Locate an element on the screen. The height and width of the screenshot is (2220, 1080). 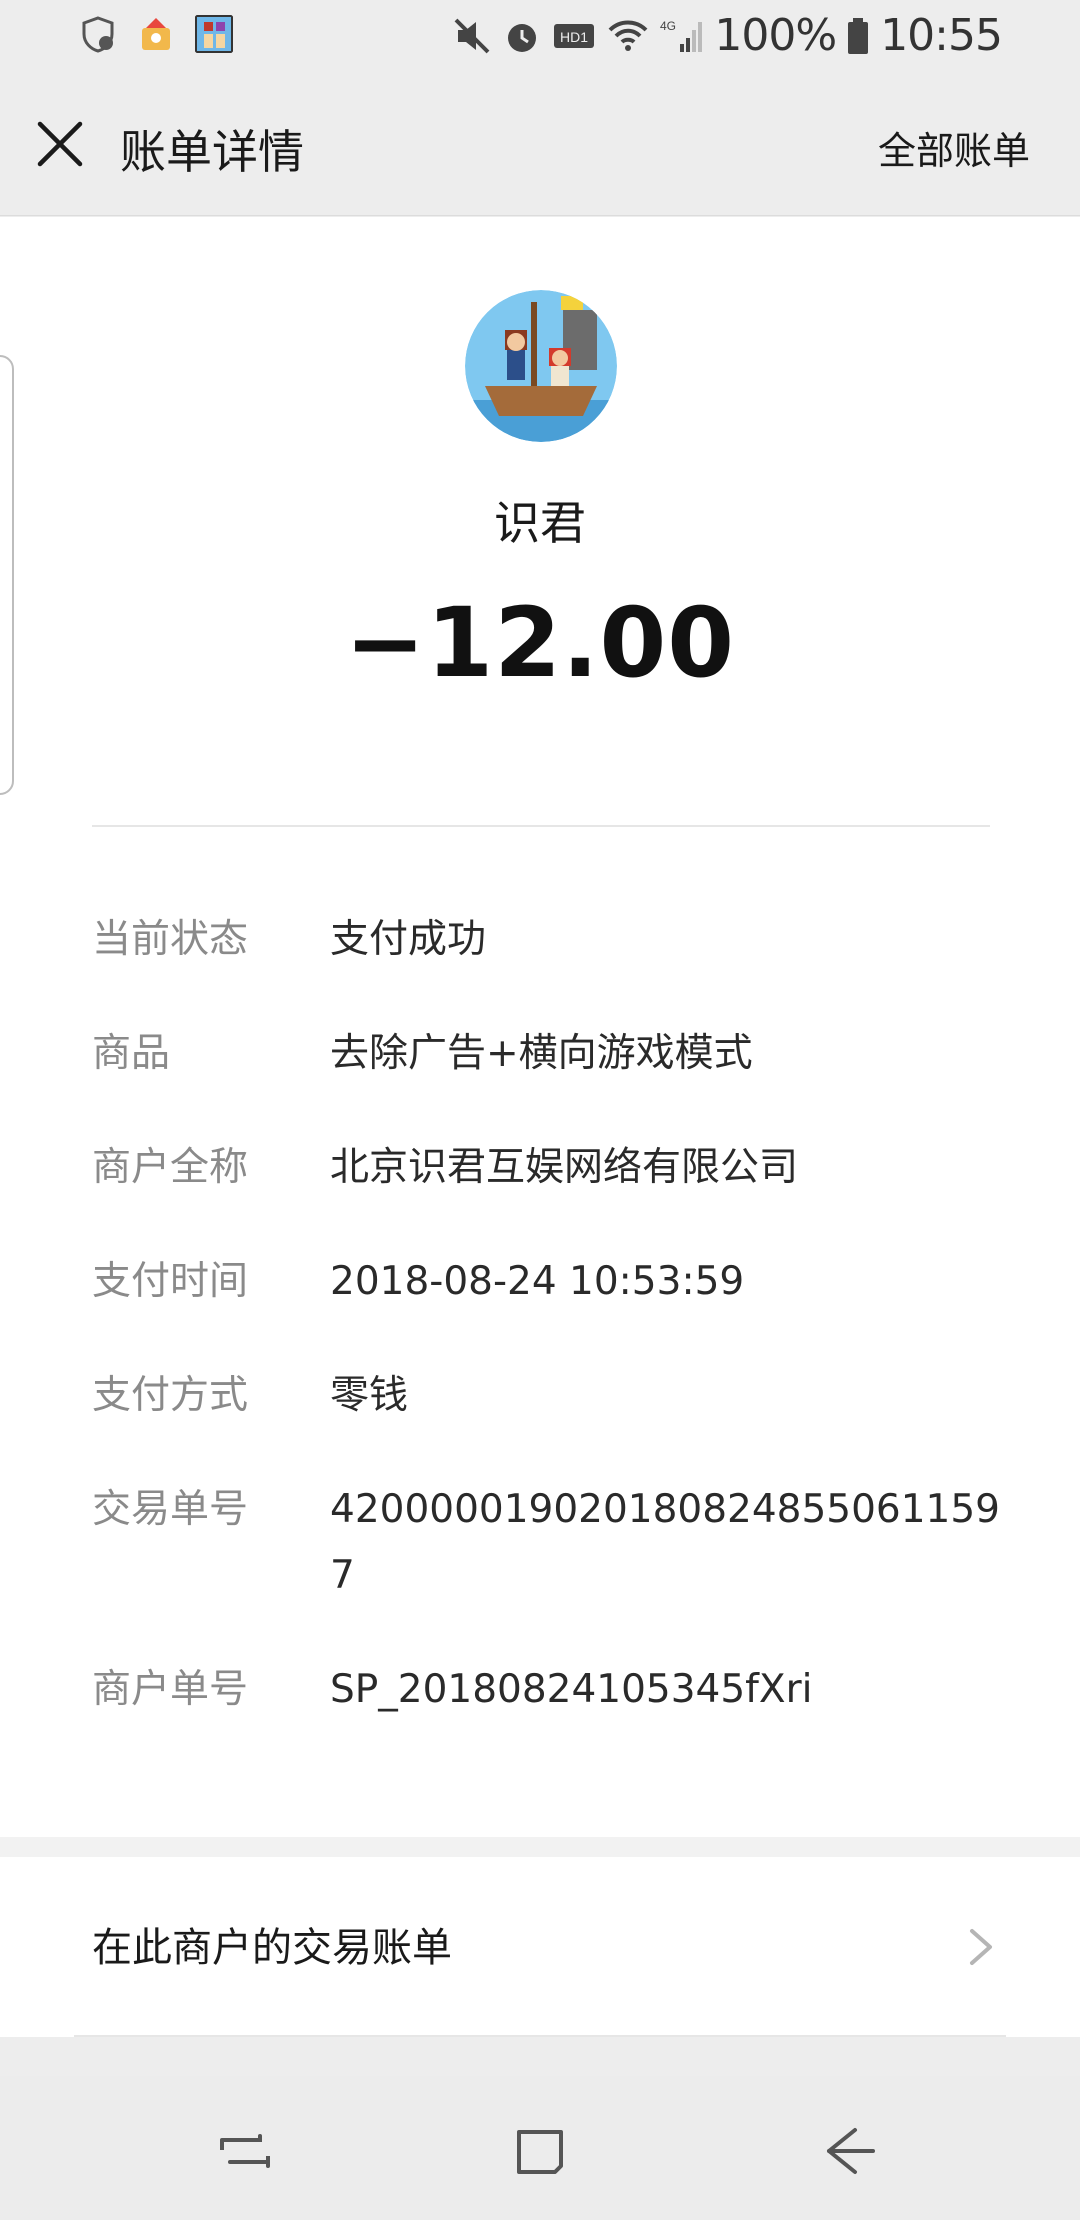
detail-value: 4200000190201808248550611597 is located at coordinates (665, 1542).